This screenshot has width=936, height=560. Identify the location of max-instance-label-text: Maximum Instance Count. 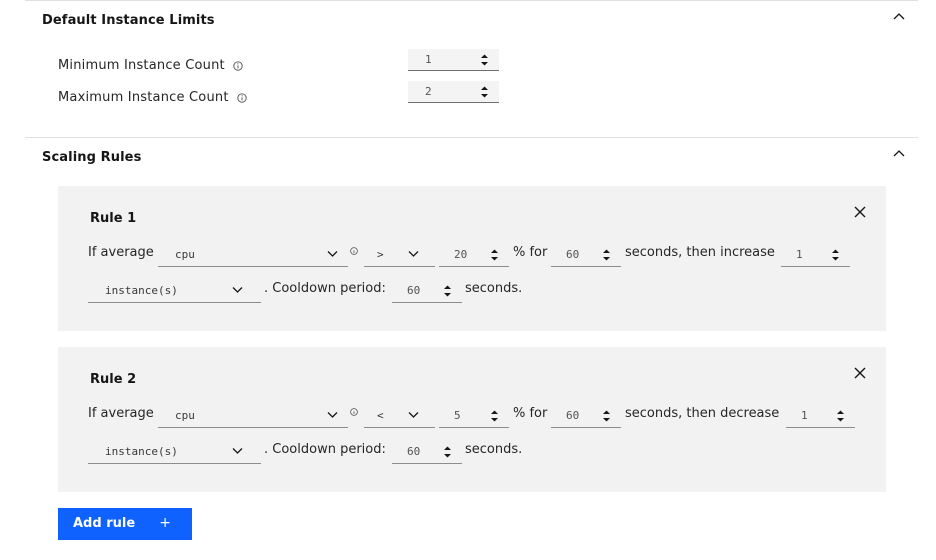
(143, 97).